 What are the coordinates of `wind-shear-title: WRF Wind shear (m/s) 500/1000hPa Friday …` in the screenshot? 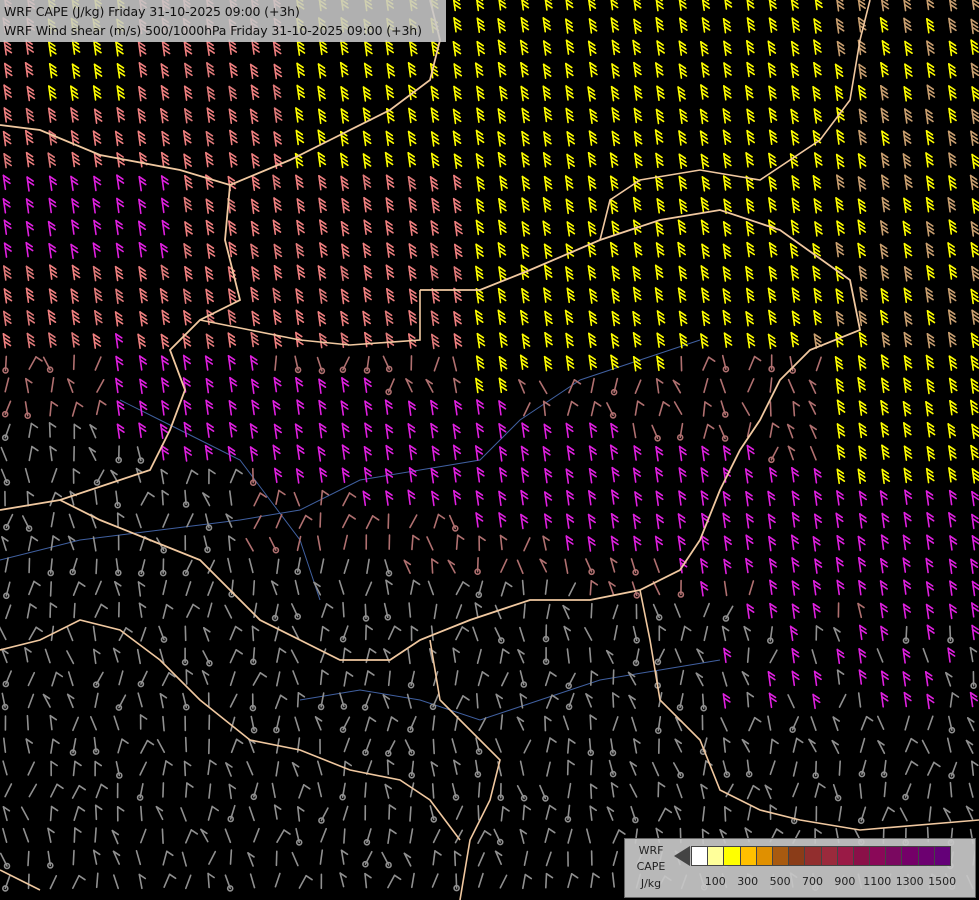 It's located at (213, 30).